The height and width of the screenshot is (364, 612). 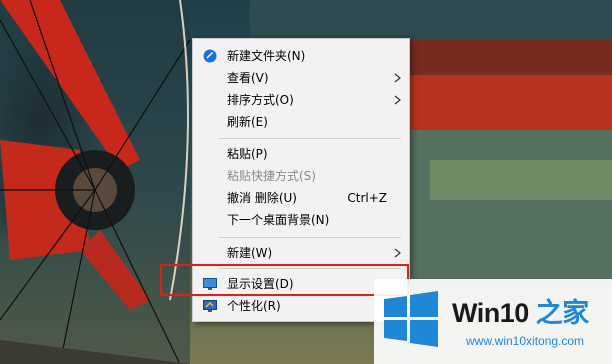 I want to click on menu-item-shortcut: Ctrl+Z, so click(x=367, y=198).